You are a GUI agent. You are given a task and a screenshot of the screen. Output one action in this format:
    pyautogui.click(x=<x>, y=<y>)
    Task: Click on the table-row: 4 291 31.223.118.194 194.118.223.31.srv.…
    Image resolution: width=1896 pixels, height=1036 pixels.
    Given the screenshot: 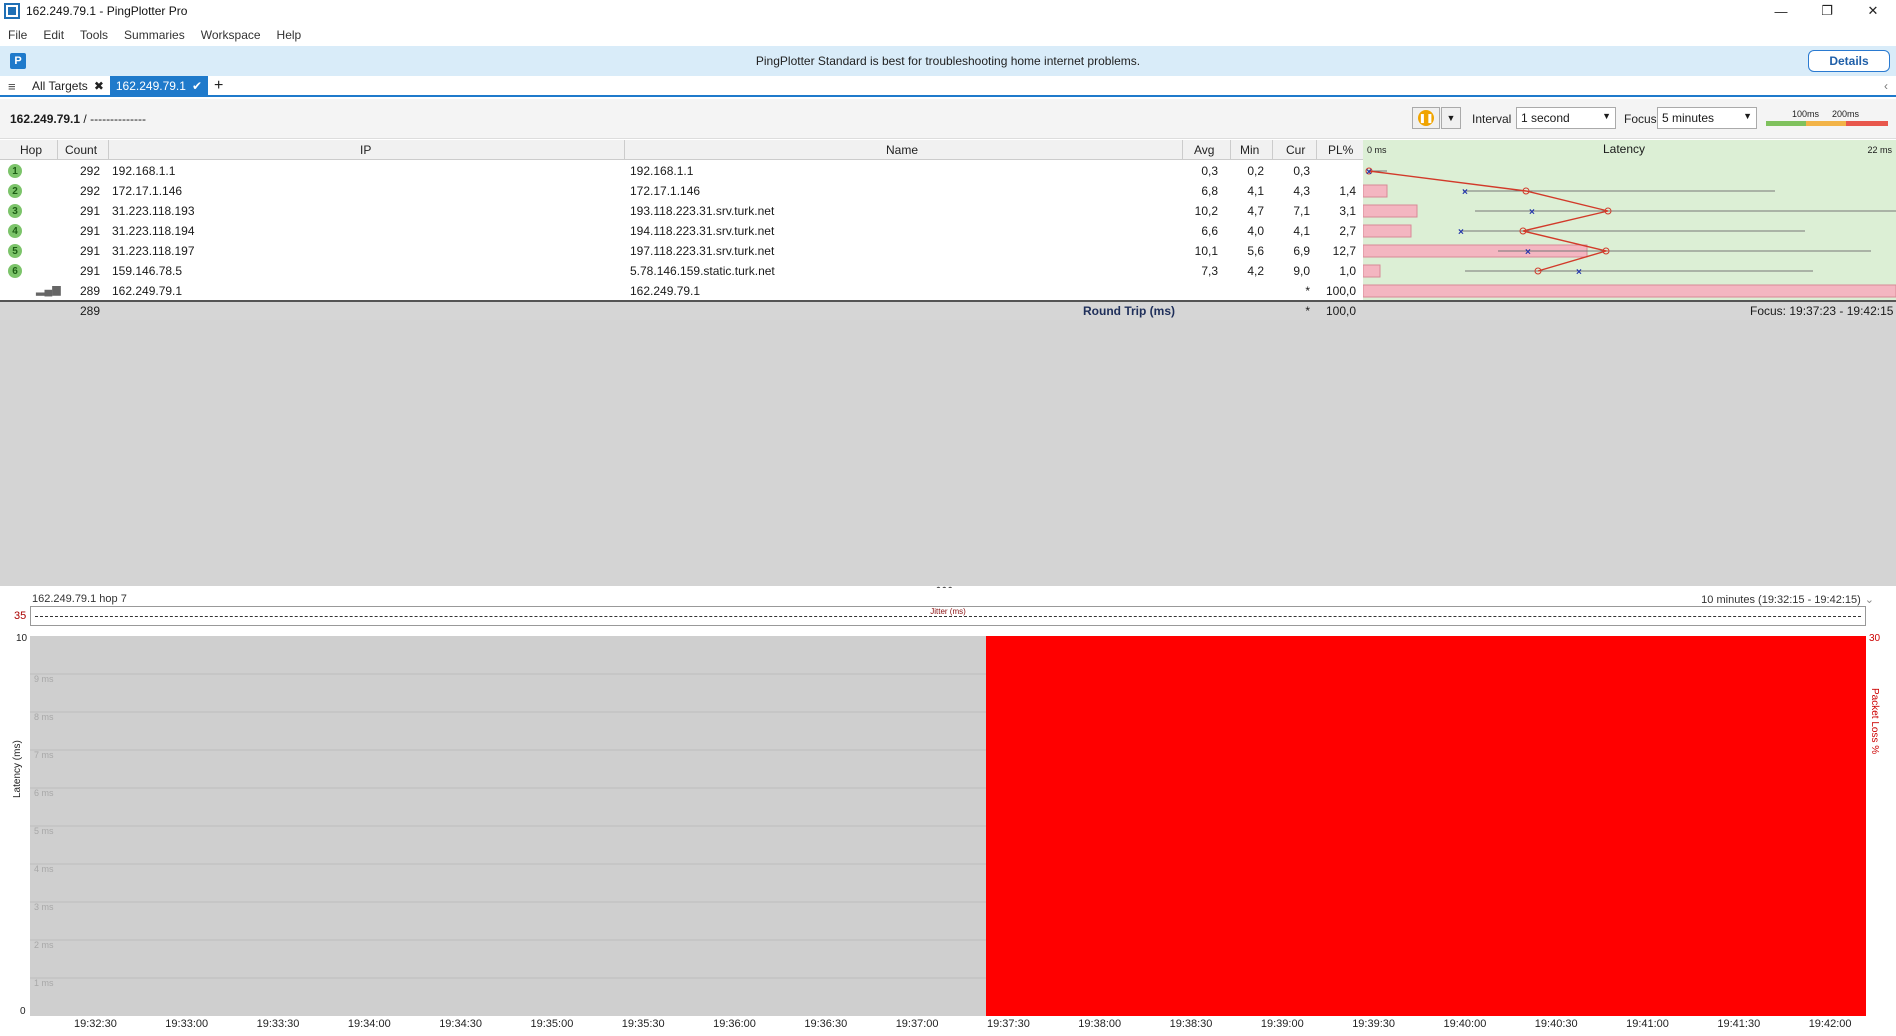 What is the action you would take?
    pyautogui.click(x=681, y=231)
    